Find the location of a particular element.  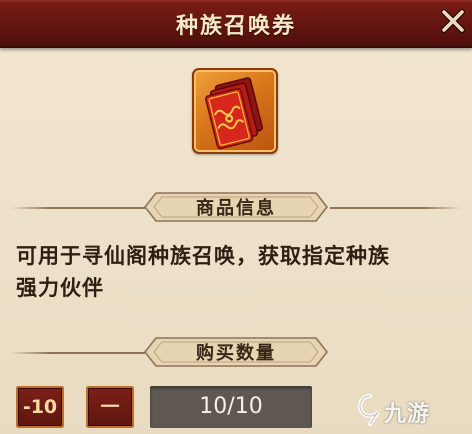

section-heading-info: 商品信息 is located at coordinates (236, 207).